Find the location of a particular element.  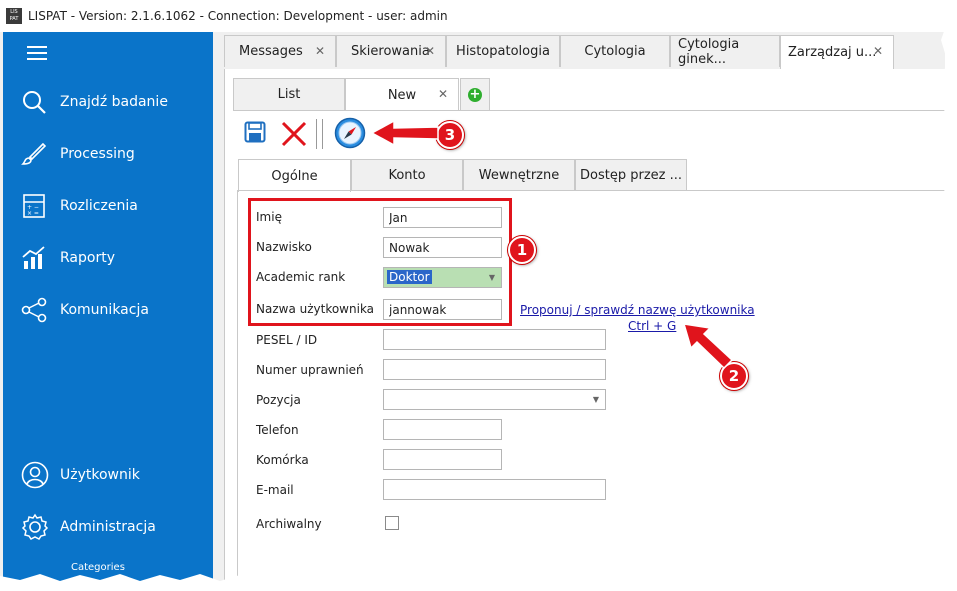

email-input is located at coordinates (494, 489).